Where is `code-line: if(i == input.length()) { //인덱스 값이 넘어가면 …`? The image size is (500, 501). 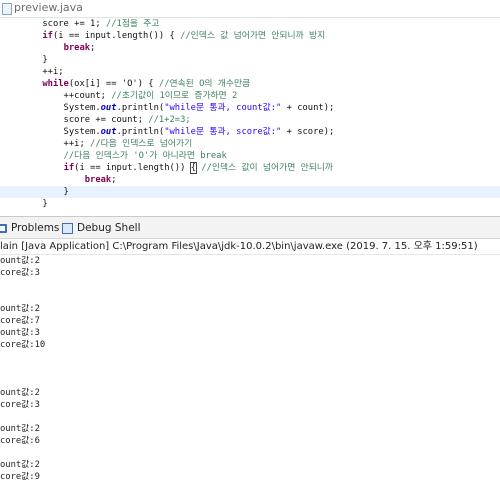 code-line: if(i == input.length()) { //인덱스 값이 넘어가면 … is located at coordinates (250, 168).